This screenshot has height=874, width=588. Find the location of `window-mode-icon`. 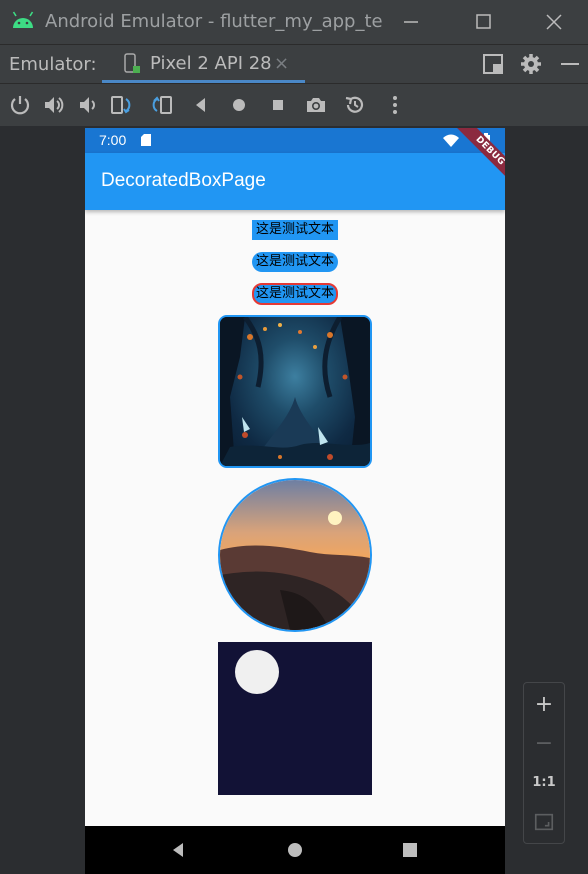

window-mode-icon is located at coordinates (493, 64).